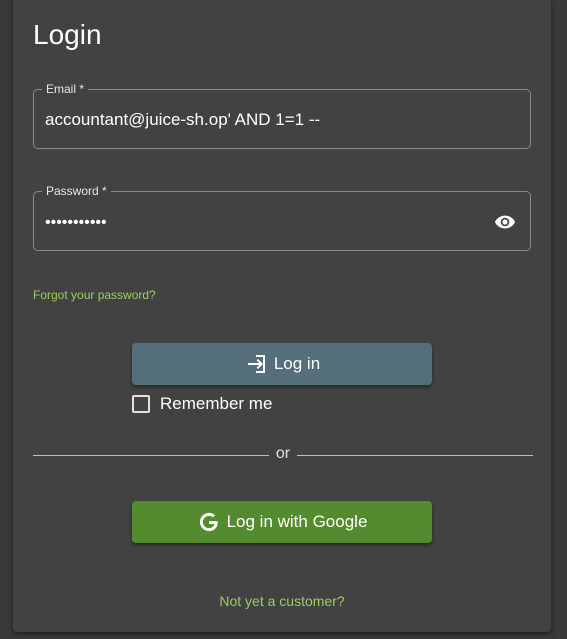 Image resolution: width=567 pixels, height=639 pixels. What do you see at coordinates (94, 295) in the screenshot?
I see `forgot-password-link: Forgot your password?` at bounding box center [94, 295].